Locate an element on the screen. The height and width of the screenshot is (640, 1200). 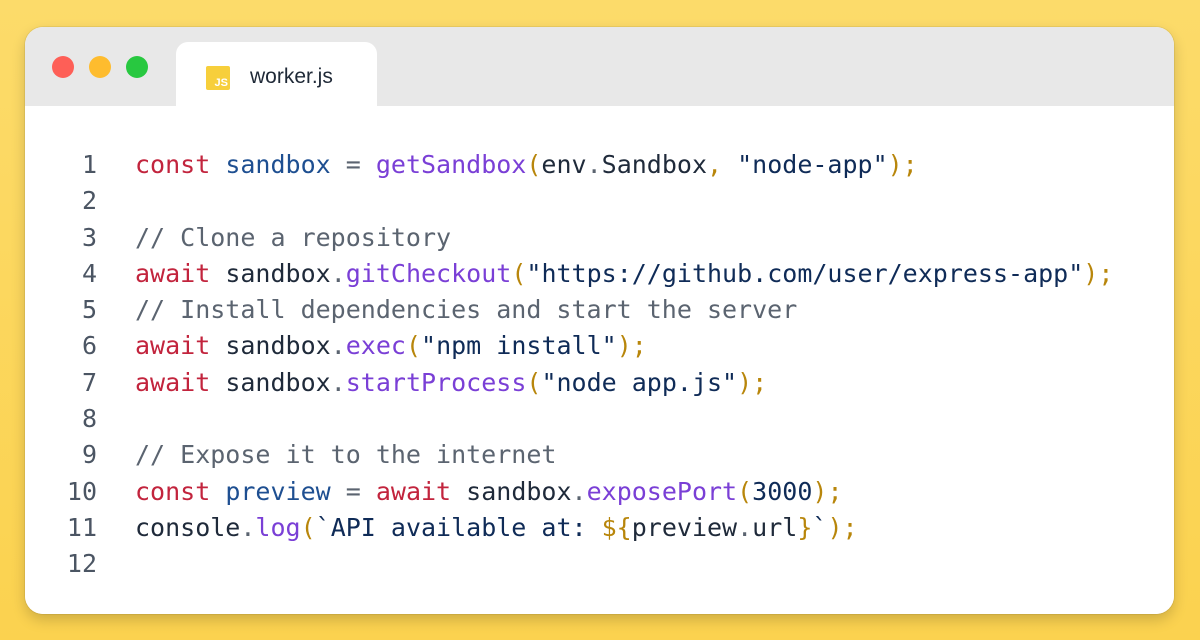
code-line: 6 await sandbox.exec("npm install"); is located at coordinates (599, 346).